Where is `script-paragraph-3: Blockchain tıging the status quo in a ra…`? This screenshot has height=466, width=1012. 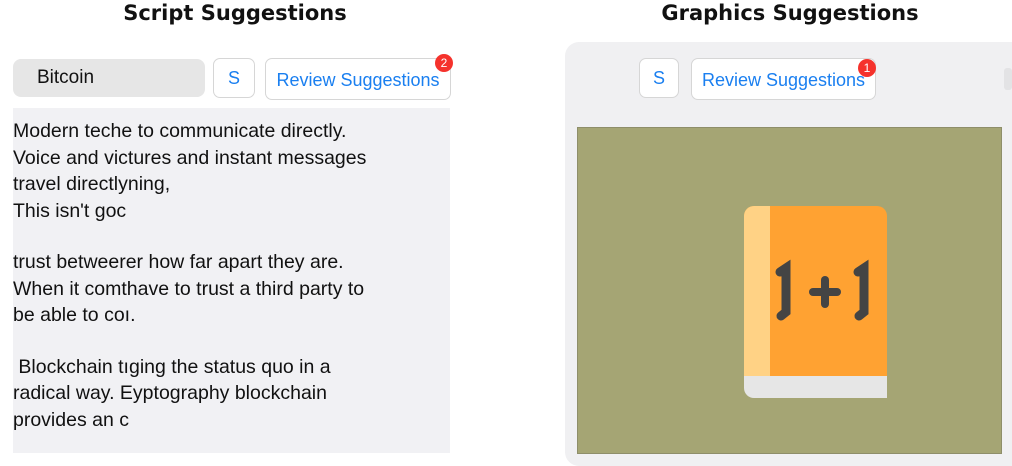
script-paragraph-3: Blockchain tıging the status quo in a ra… is located at coordinates (172, 393).